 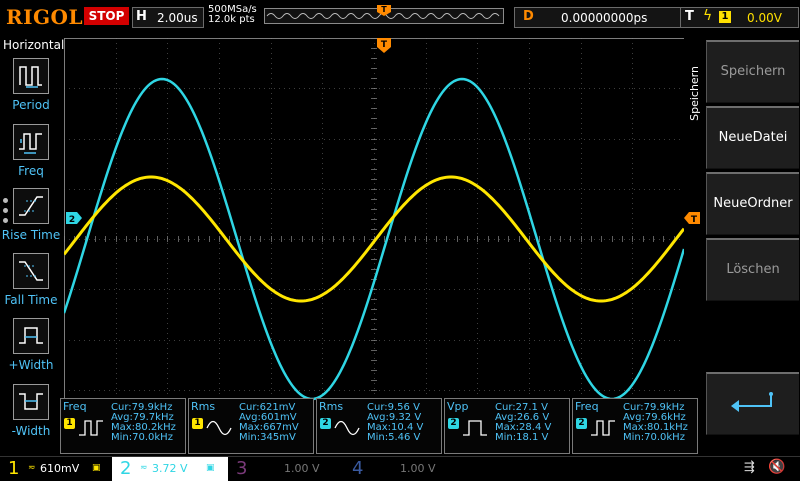 What do you see at coordinates (528, 16) in the screenshot?
I see `delay-label: D` at bounding box center [528, 16].